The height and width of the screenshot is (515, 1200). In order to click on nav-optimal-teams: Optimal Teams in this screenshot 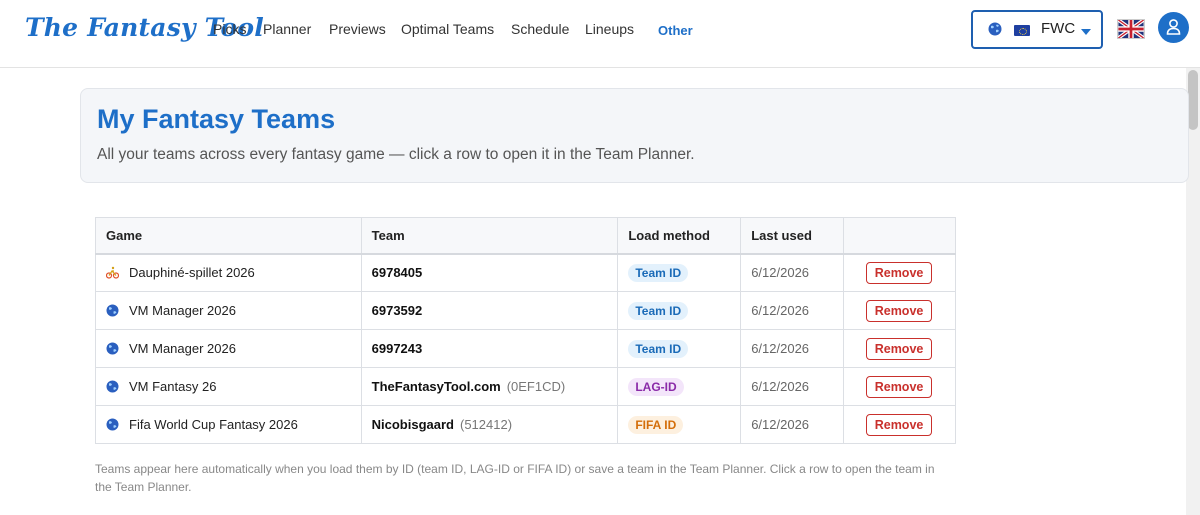, I will do `click(447, 29)`.